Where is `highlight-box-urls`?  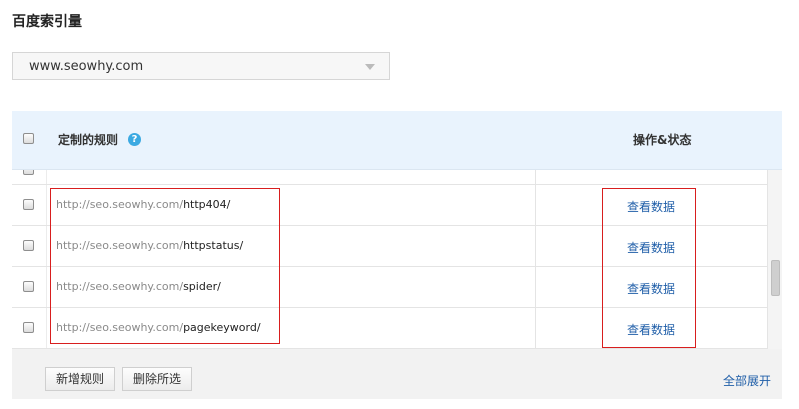 highlight-box-urls is located at coordinates (165, 266).